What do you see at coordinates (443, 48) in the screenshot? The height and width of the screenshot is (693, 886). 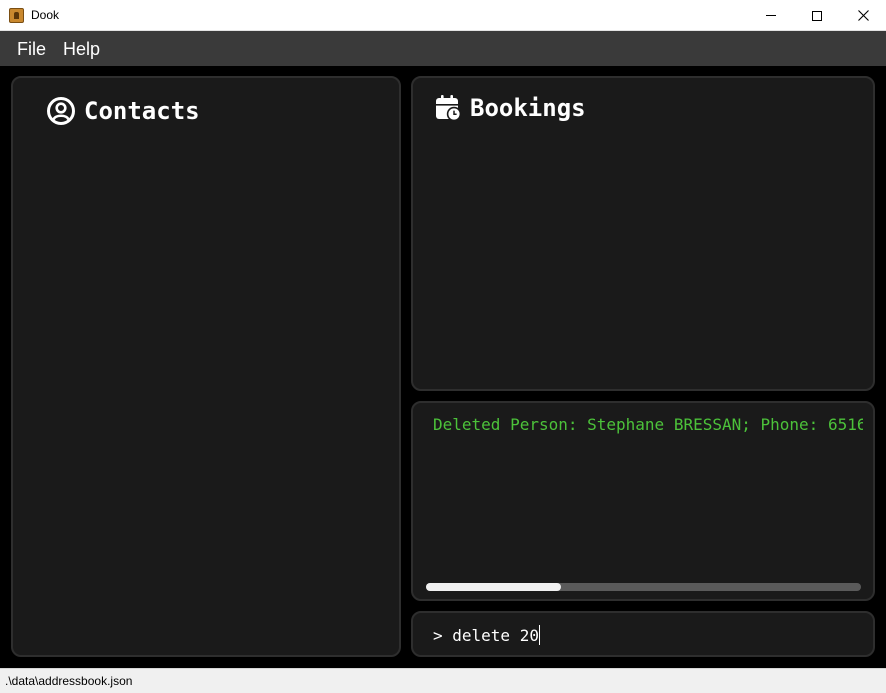 I see `menu-bar: File Help` at bounding box center [443, 48].